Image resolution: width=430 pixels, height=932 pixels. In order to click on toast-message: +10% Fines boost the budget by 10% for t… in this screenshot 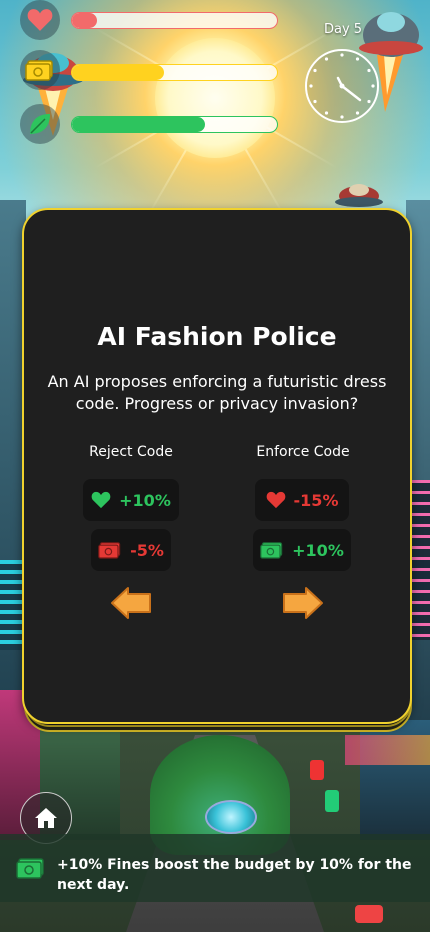, I will do `click(234, 875)`.